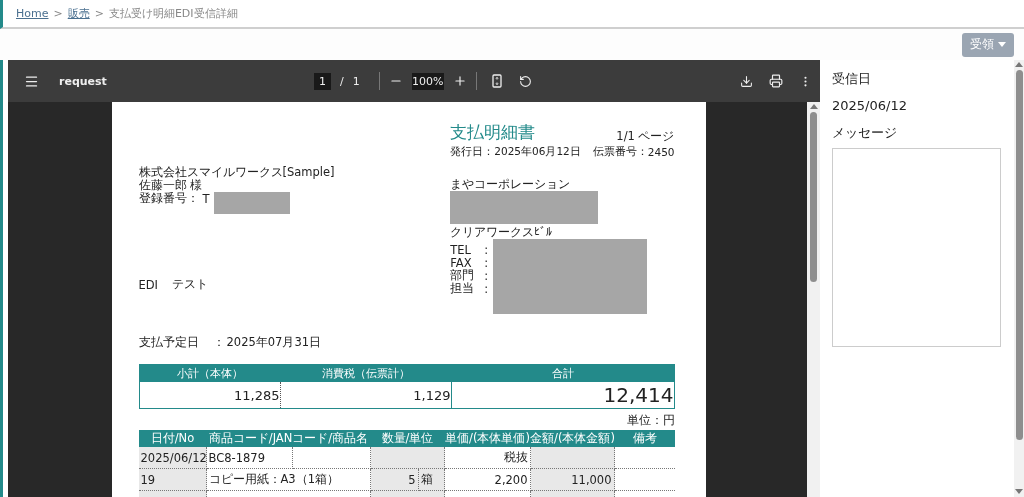 The width and height of the screenshot is (1024, 497). Describe the element at coordinates (288, 480) in the screenshot. I see `table-cell: コピー用紙：A3（1箱）` at that location.